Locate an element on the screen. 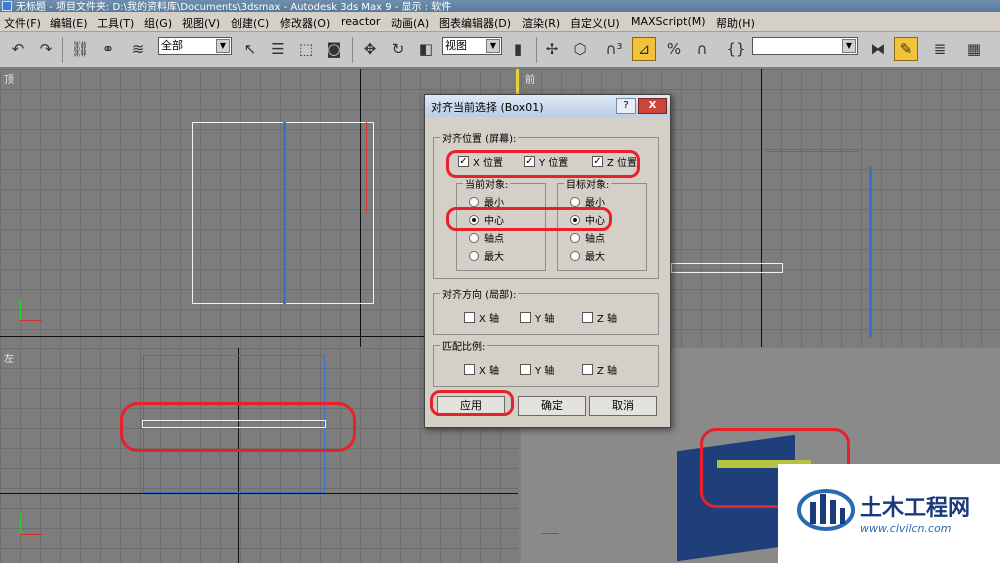  current-max-radio: 最大 is located at coordinates (486, 255).